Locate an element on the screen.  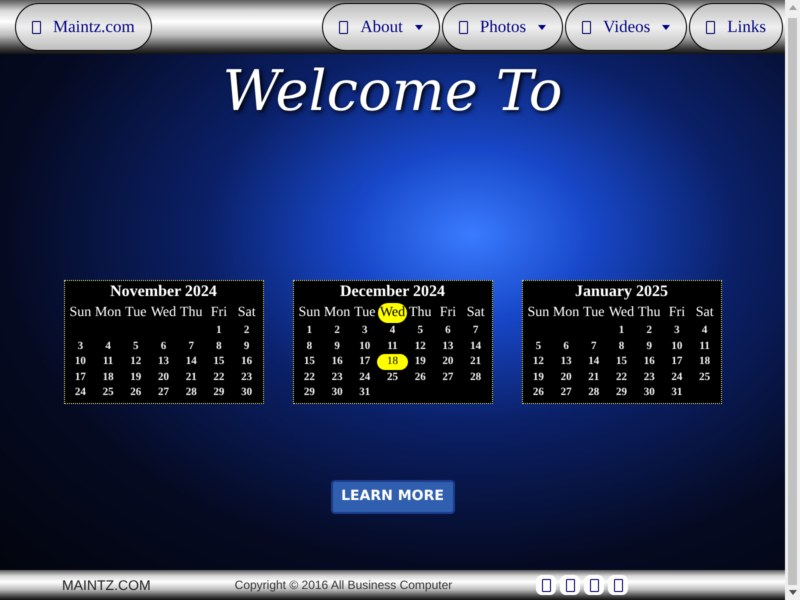
scroll-thumb is located at coordinates (792, 301).